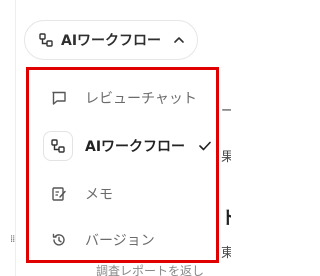  Describe the element at coordinates (179, 40) in the screenshot. I see `chevron-up-icon` at that location.